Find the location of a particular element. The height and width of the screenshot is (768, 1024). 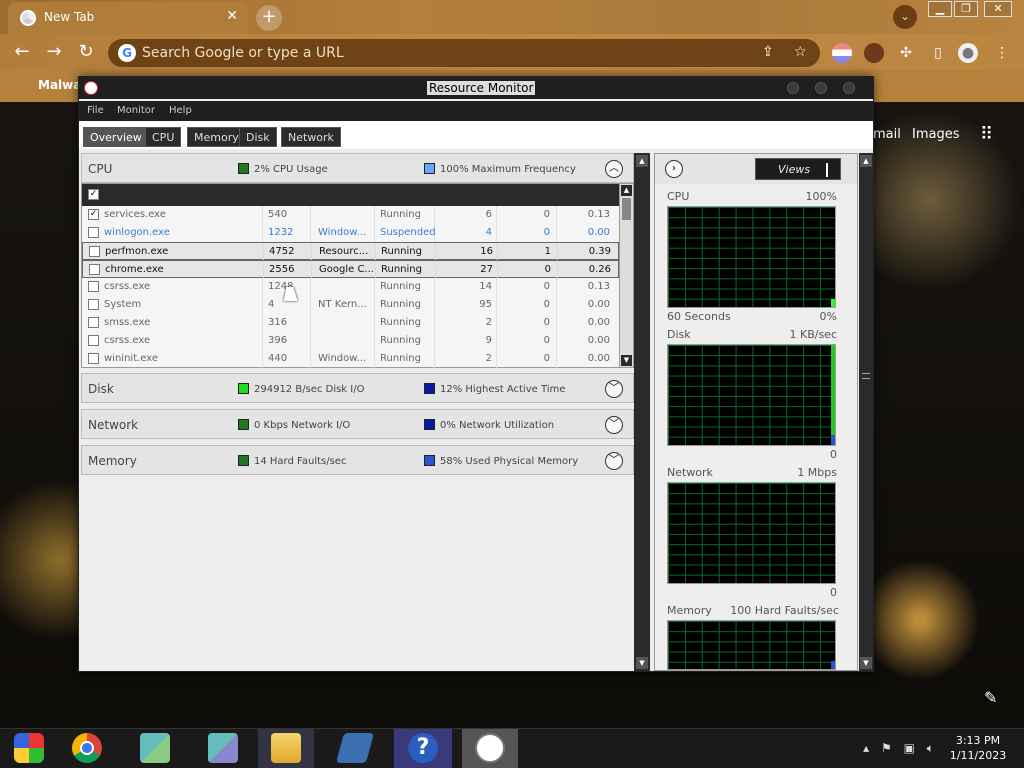

side-panel-icon: ▯ is located at coordinates (938, 53).